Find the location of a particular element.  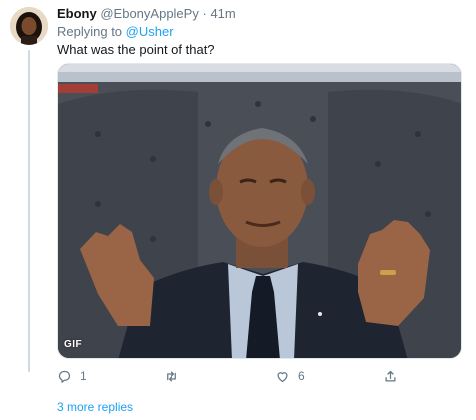

reply-button: 1 is located at coordinates (72, 376).